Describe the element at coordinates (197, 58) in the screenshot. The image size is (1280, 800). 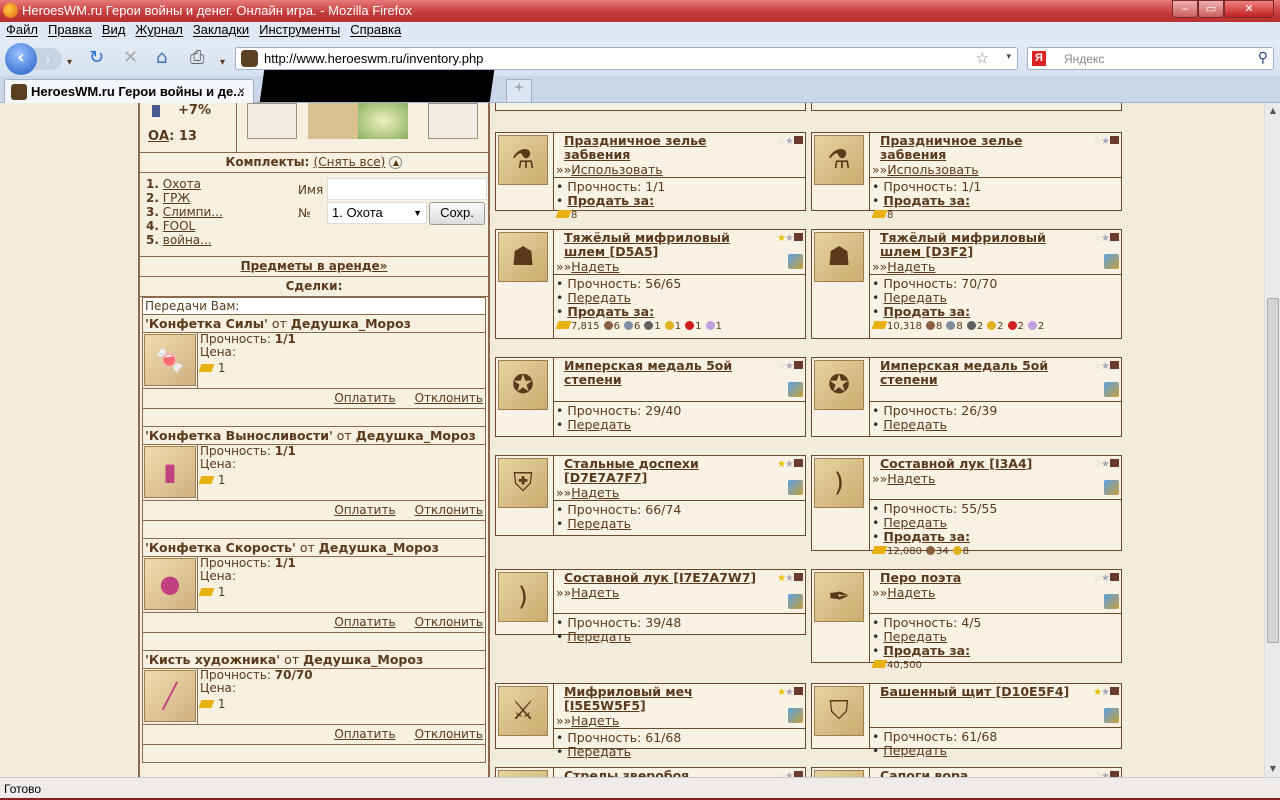
I see `print-icon: ⎙` at that location.